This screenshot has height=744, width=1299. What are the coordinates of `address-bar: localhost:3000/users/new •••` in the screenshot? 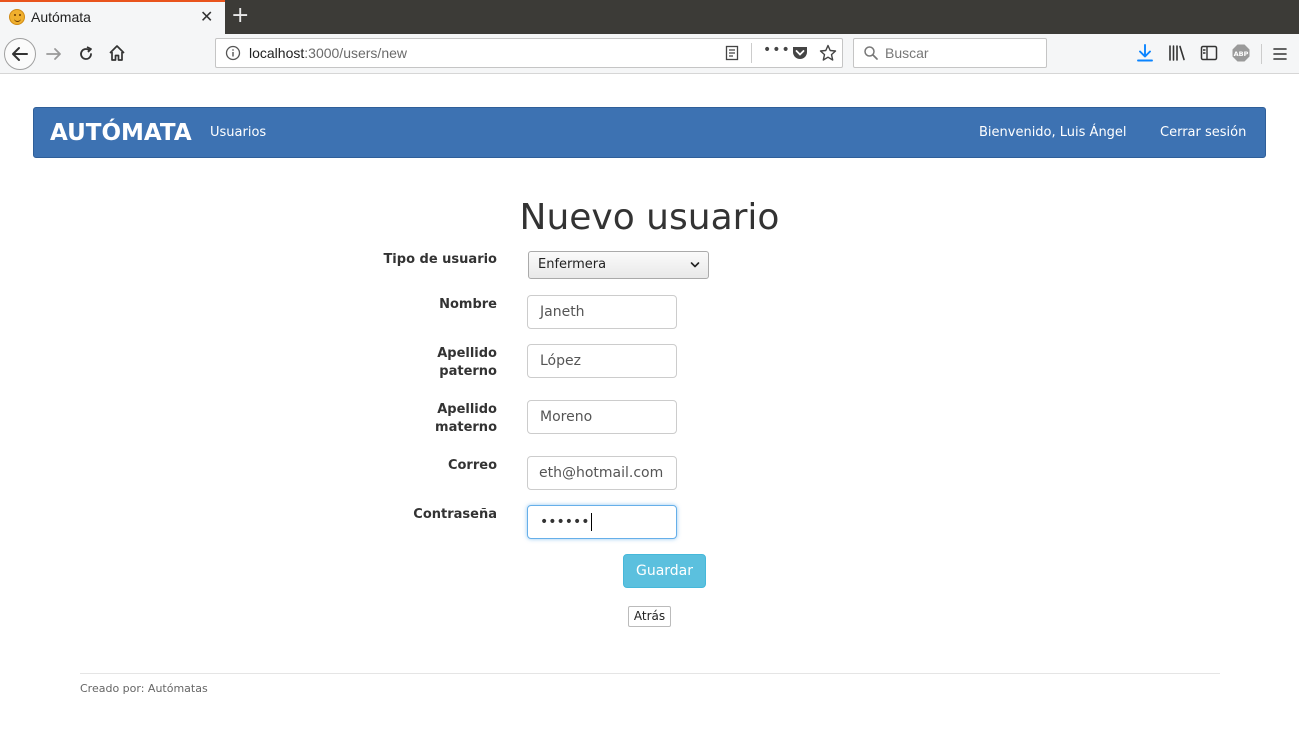 It's located at (529, 53).